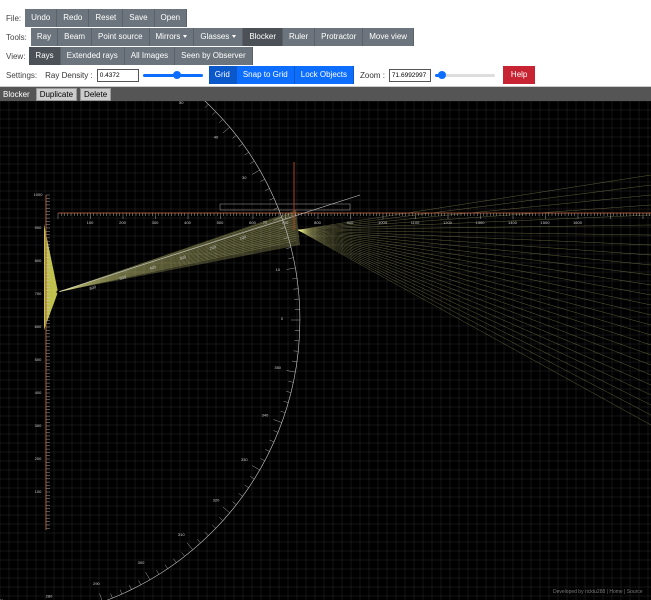  Describe the element at coordinates (181, 103) in the screenshot. I see `protractor-label: 50` at that location.